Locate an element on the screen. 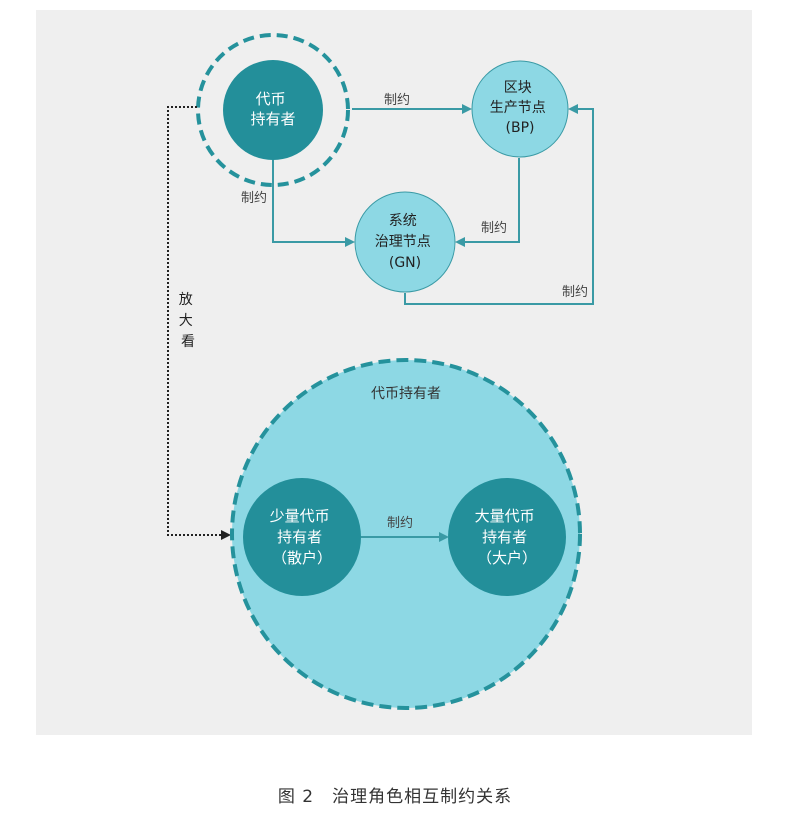  zoom-label-3: 看 is located at coordinates (188, 342).